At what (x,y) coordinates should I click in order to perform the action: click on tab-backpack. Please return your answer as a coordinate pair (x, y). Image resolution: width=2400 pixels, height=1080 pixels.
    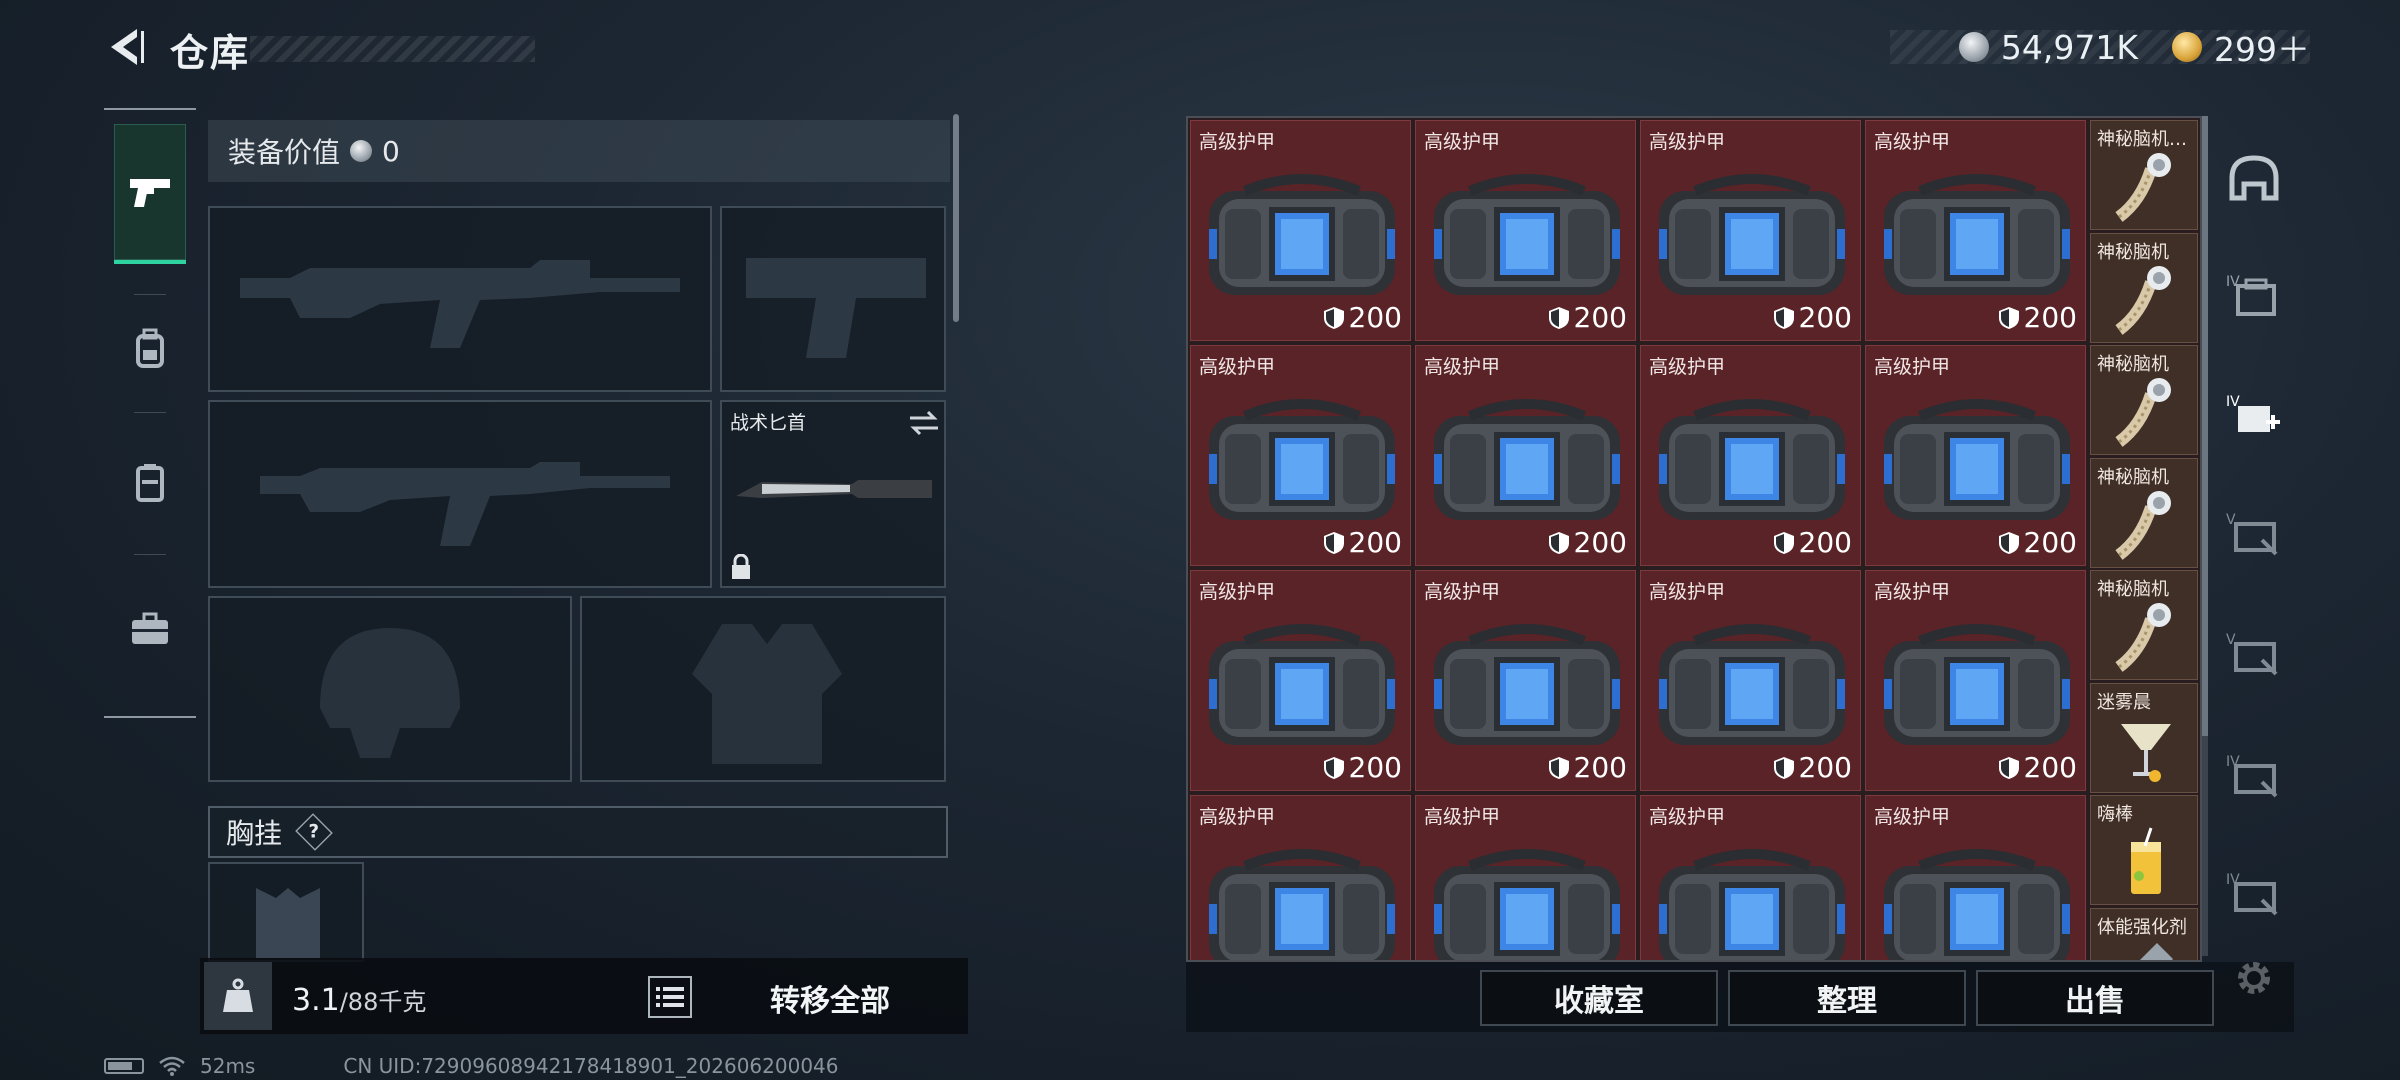
    Looking at the image, I should click on (150, 349).